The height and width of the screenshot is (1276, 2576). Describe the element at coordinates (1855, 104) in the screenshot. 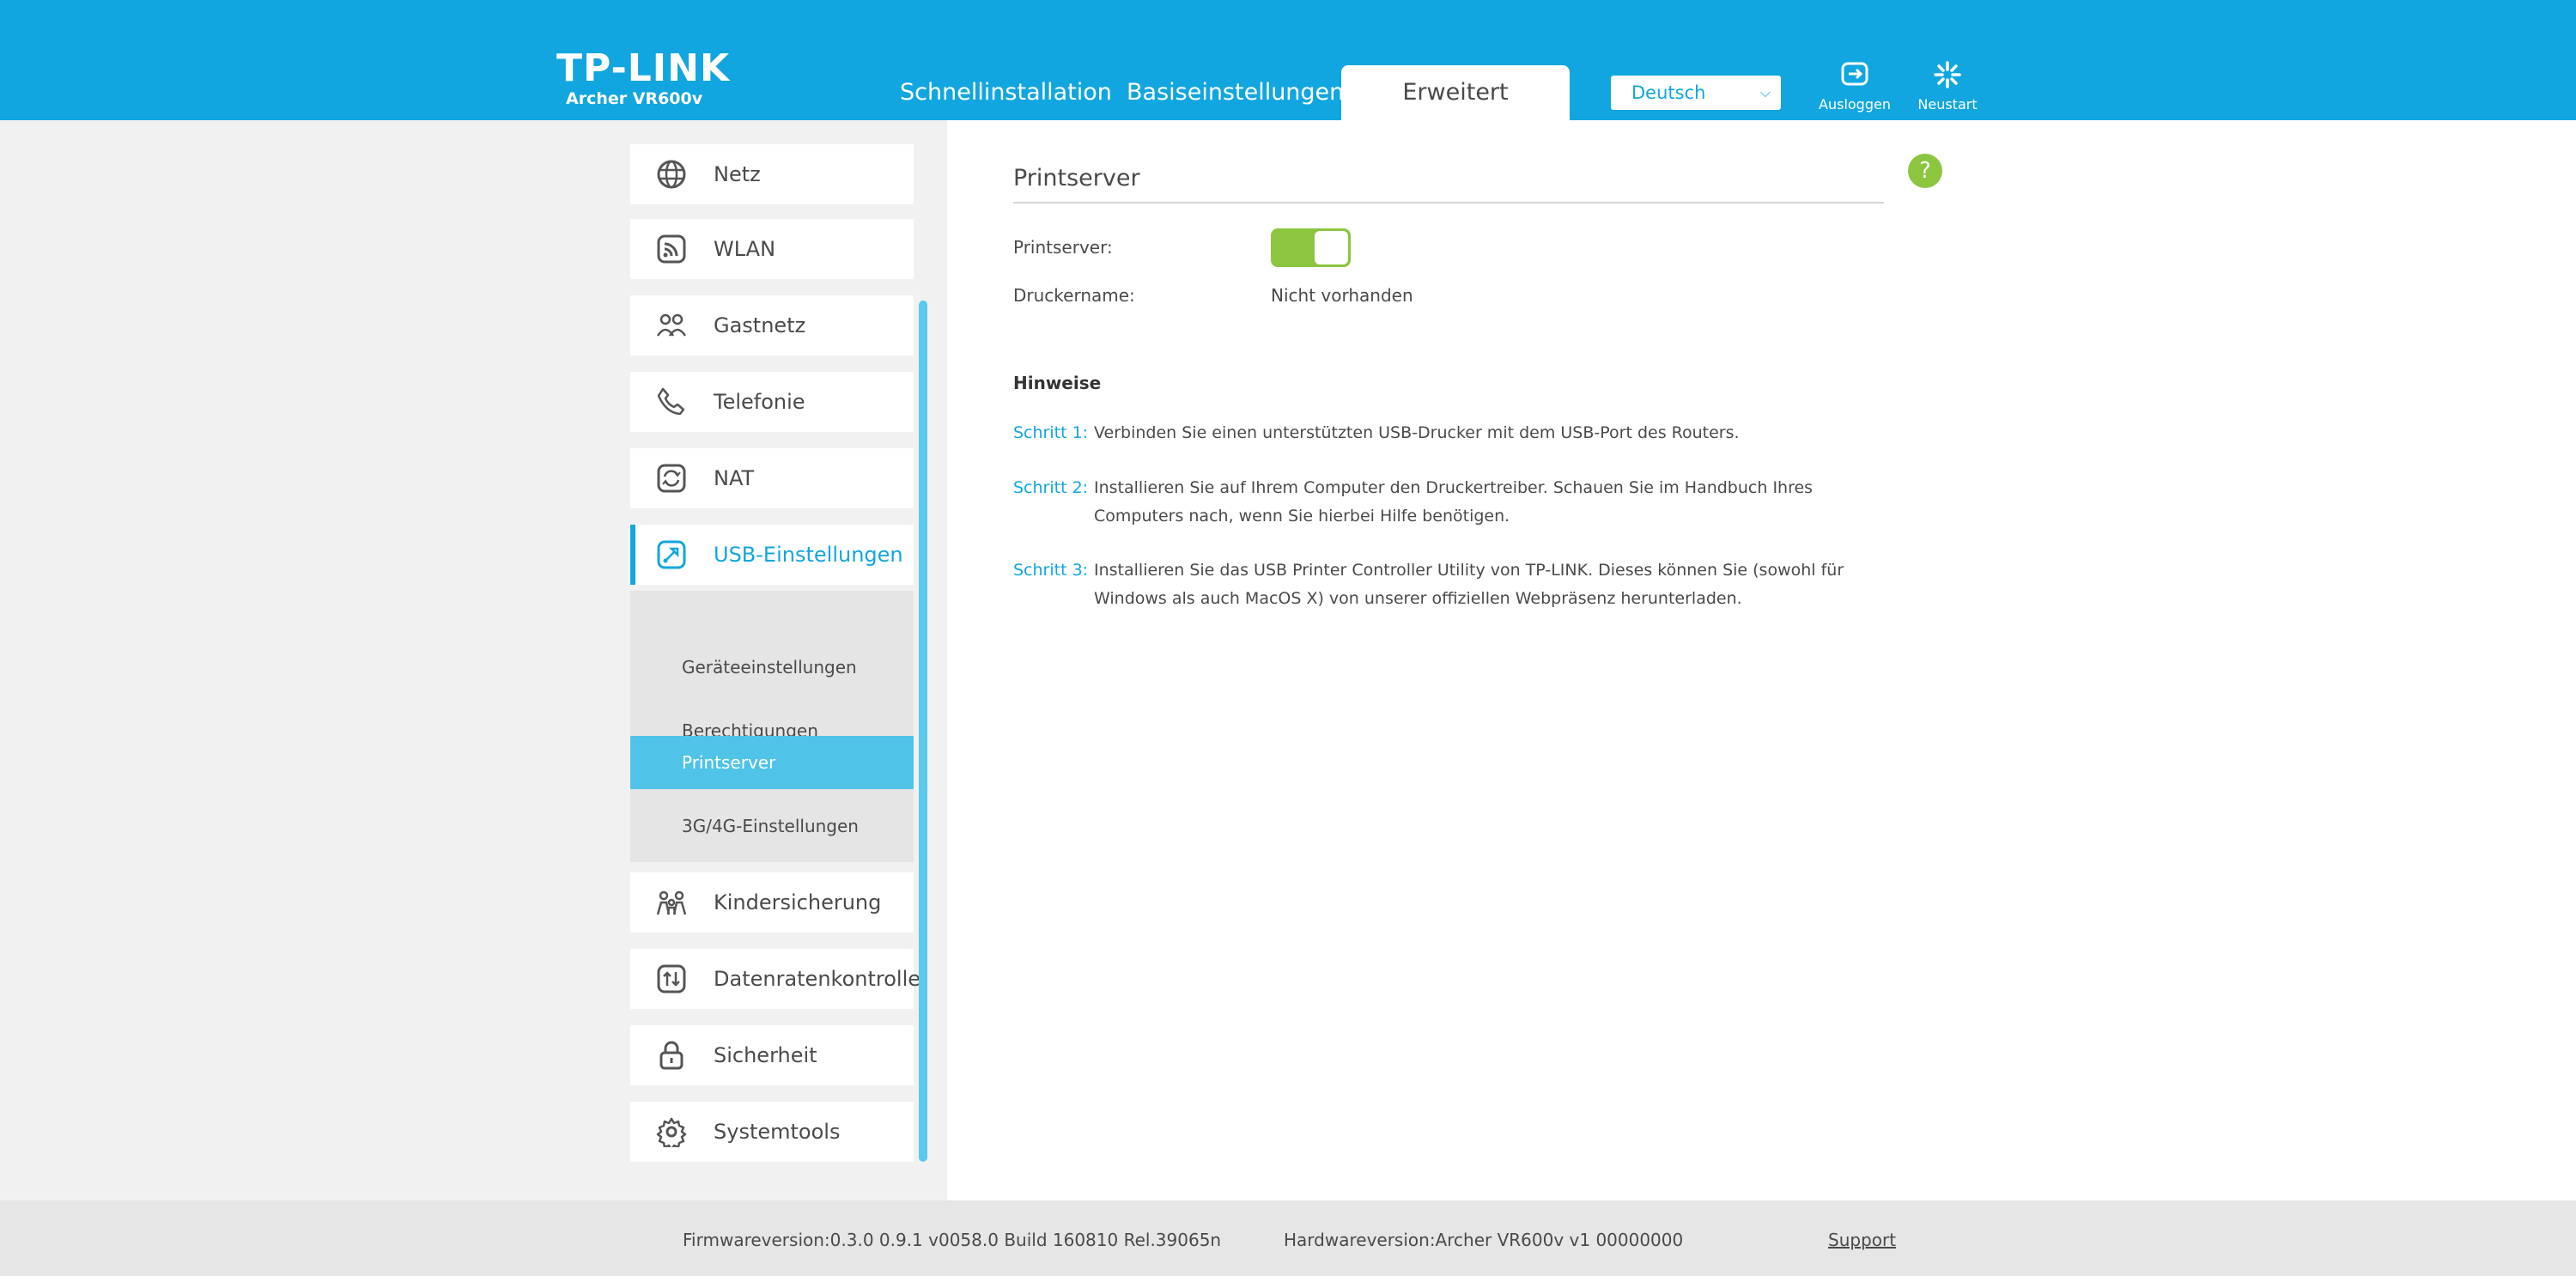

I see `logout-label: Ausloggen` at that location.